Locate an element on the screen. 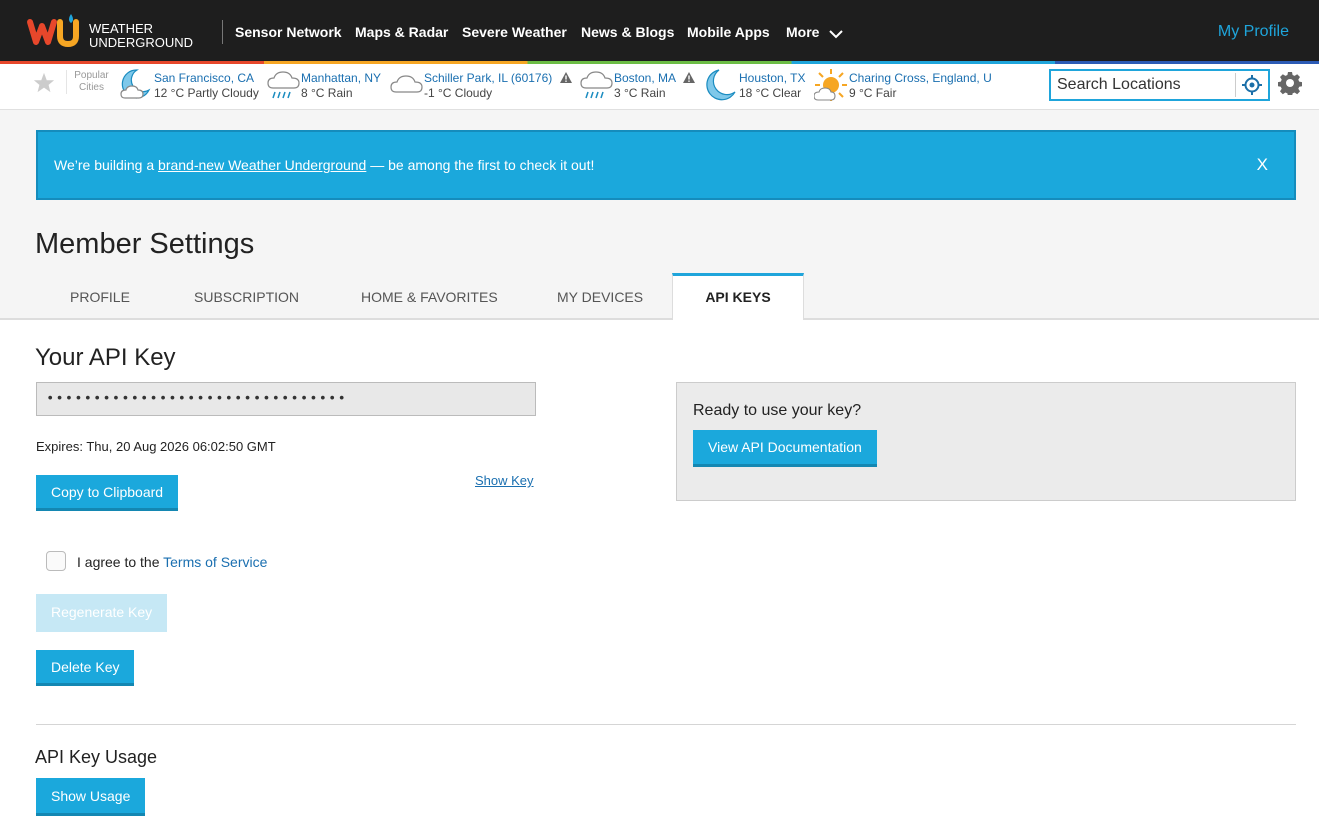  chevron-down-icon is located at coordinates (836, 34).